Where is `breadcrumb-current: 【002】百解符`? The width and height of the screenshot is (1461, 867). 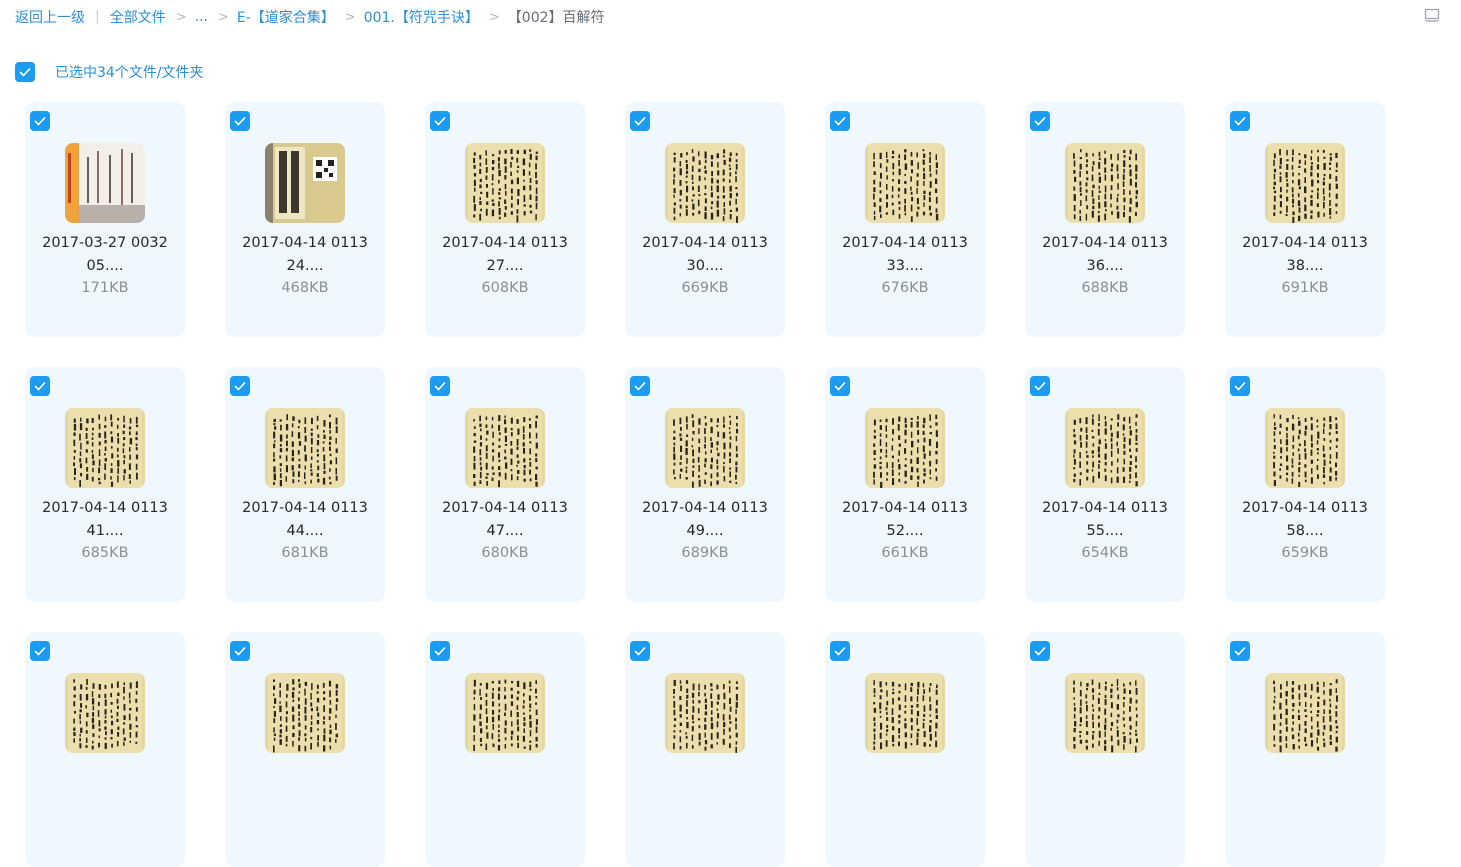
breadcrumb-current: 【002】百解符 is located at coordinates (556, 18).